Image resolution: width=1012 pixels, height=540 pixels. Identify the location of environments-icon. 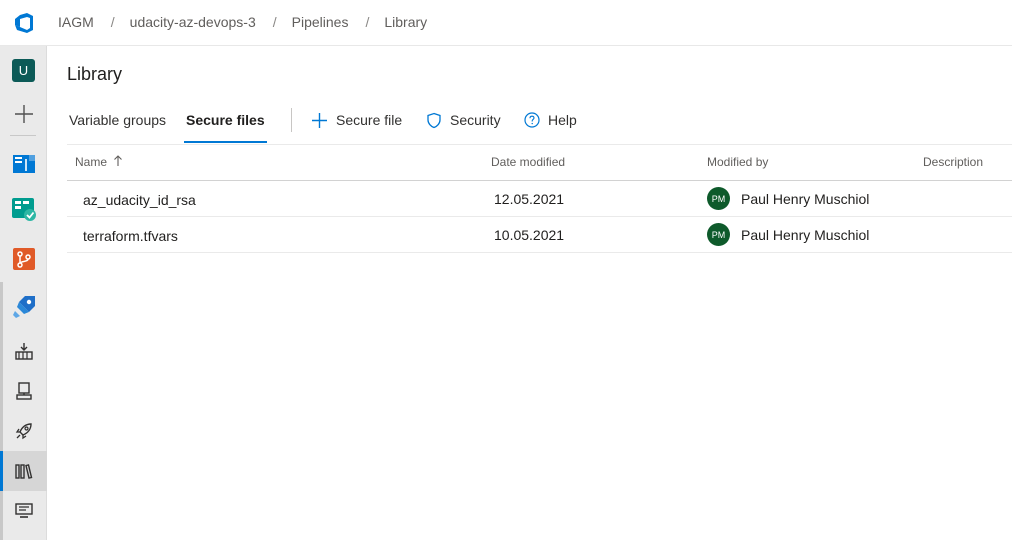
(23, 391).